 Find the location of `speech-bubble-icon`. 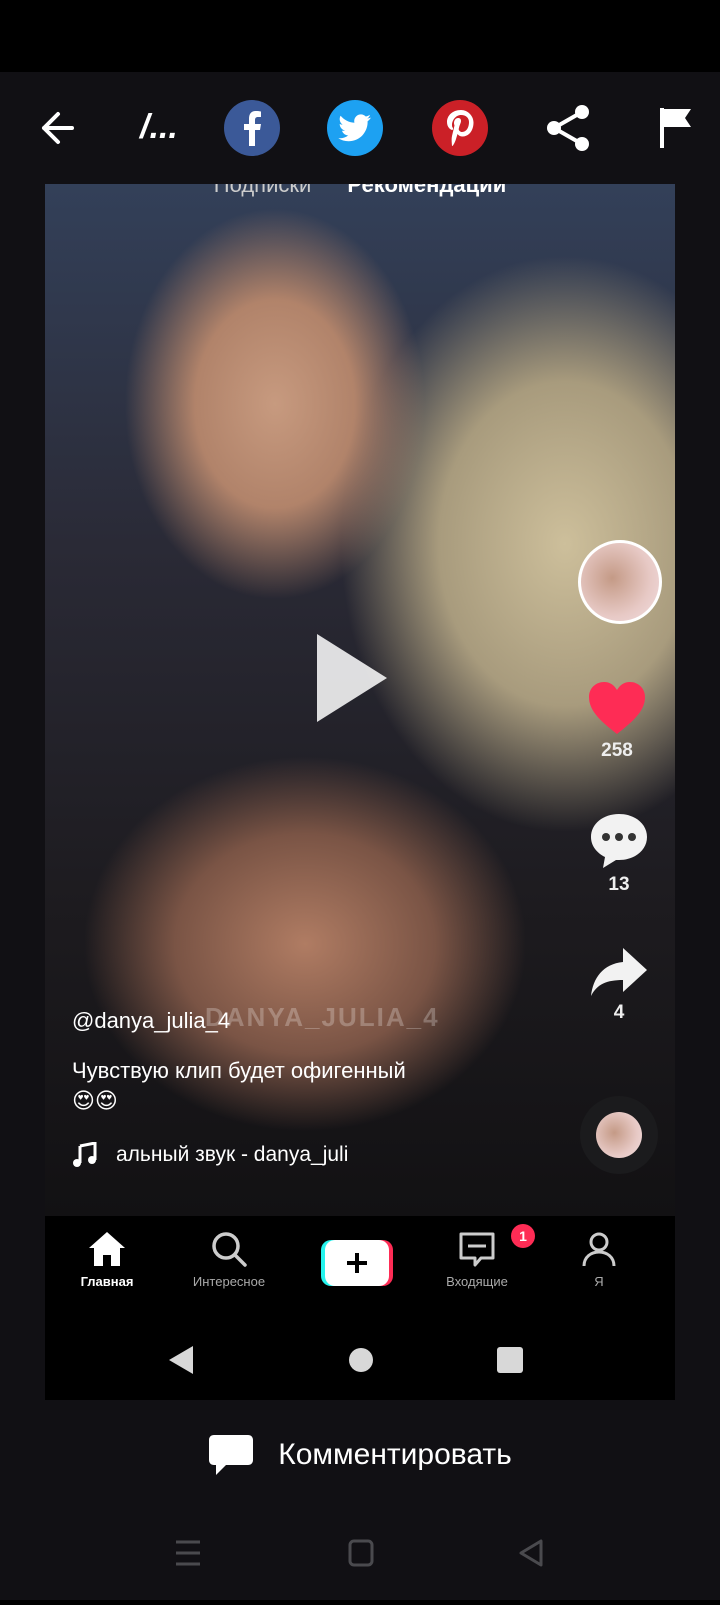

speech-bubble-icon is located at coordinates (231, 1455).